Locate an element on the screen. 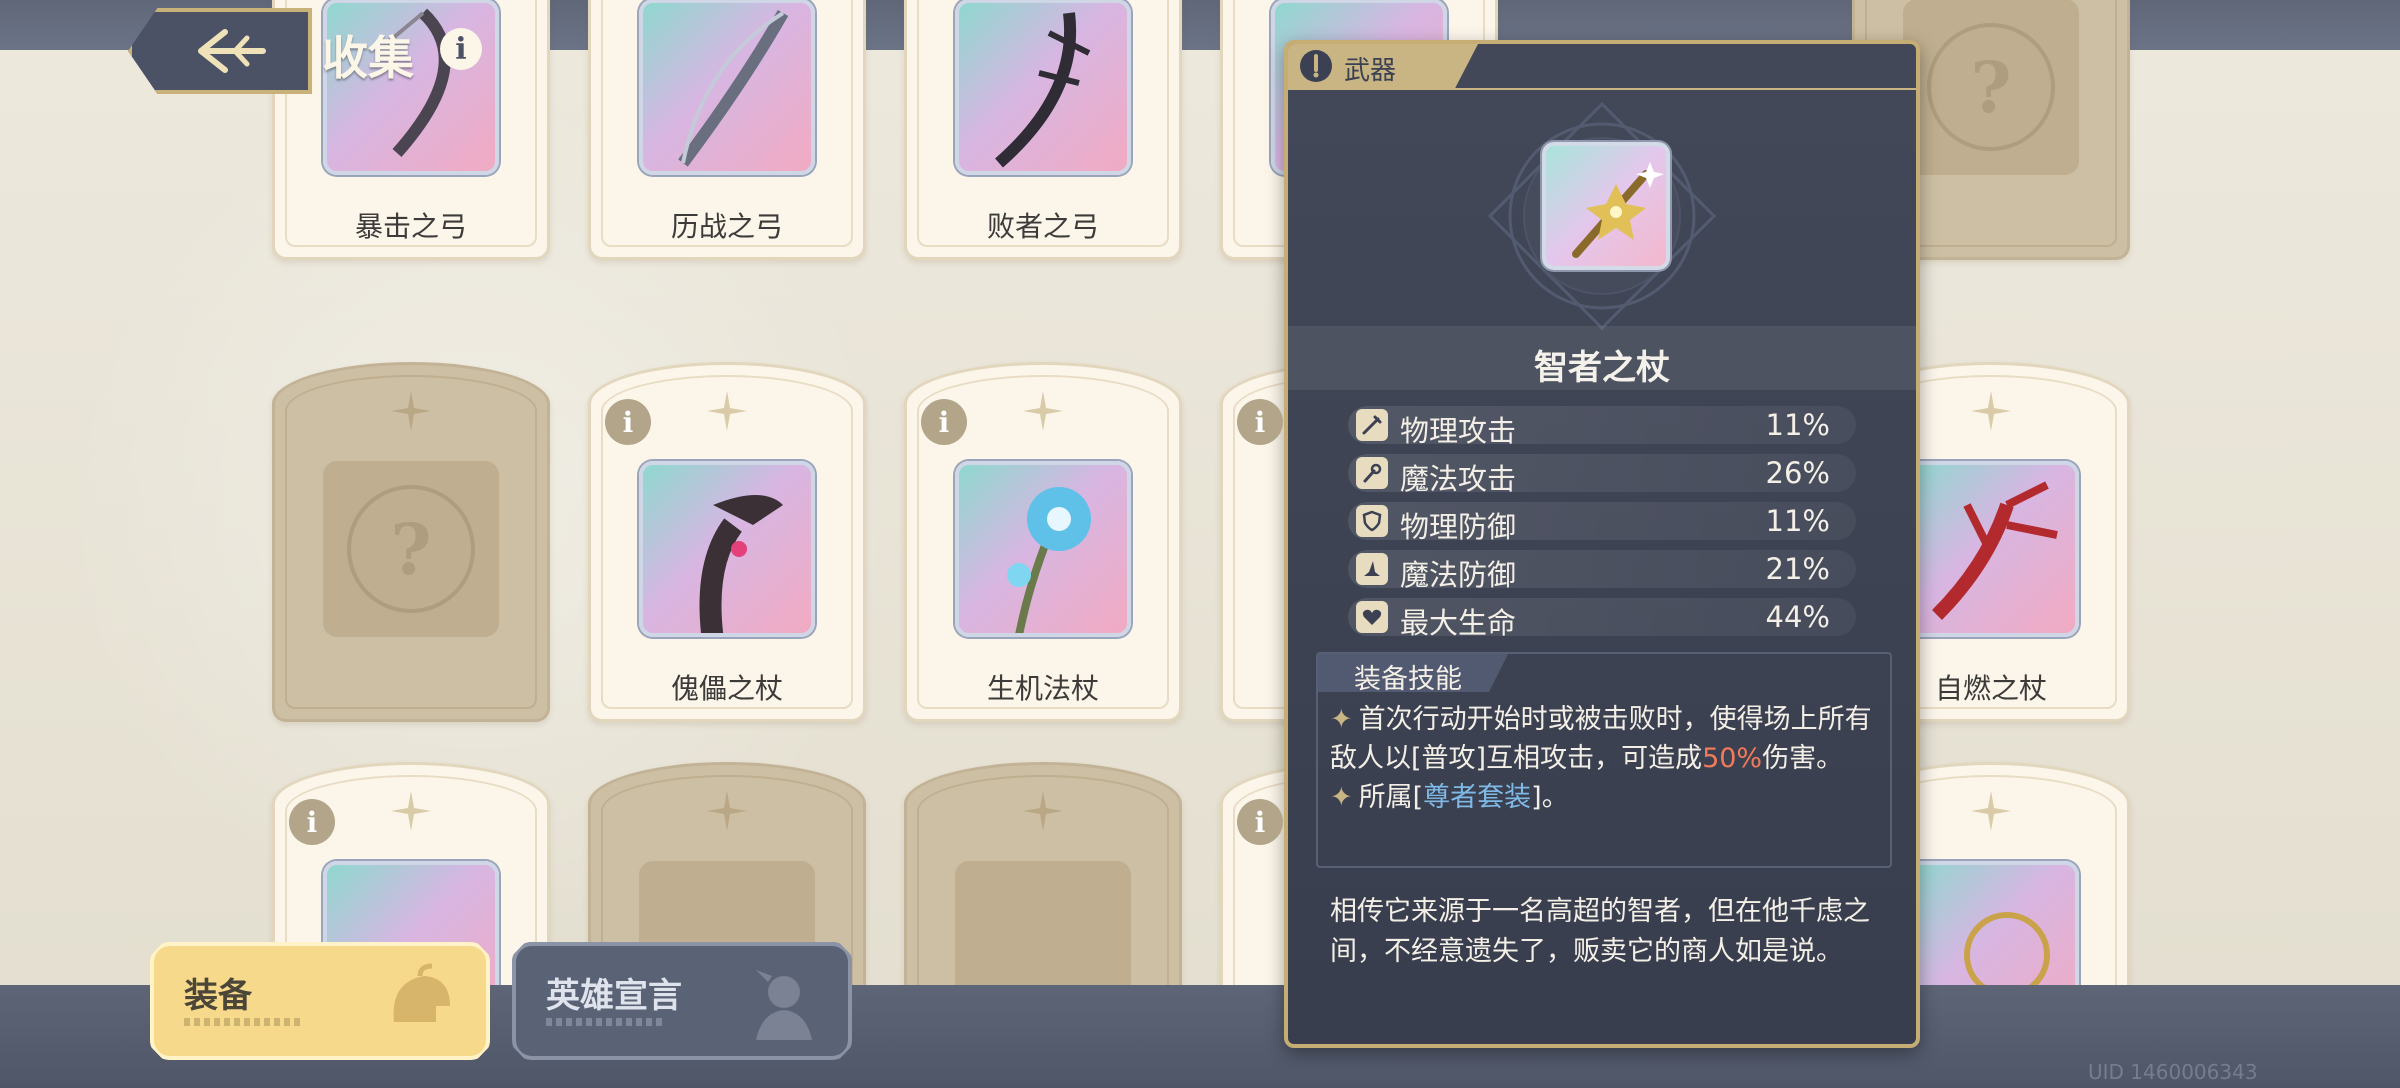 The image size is (2400, 1088). weapon-card: 败者之弓 is located at coordinates (1043, 130).